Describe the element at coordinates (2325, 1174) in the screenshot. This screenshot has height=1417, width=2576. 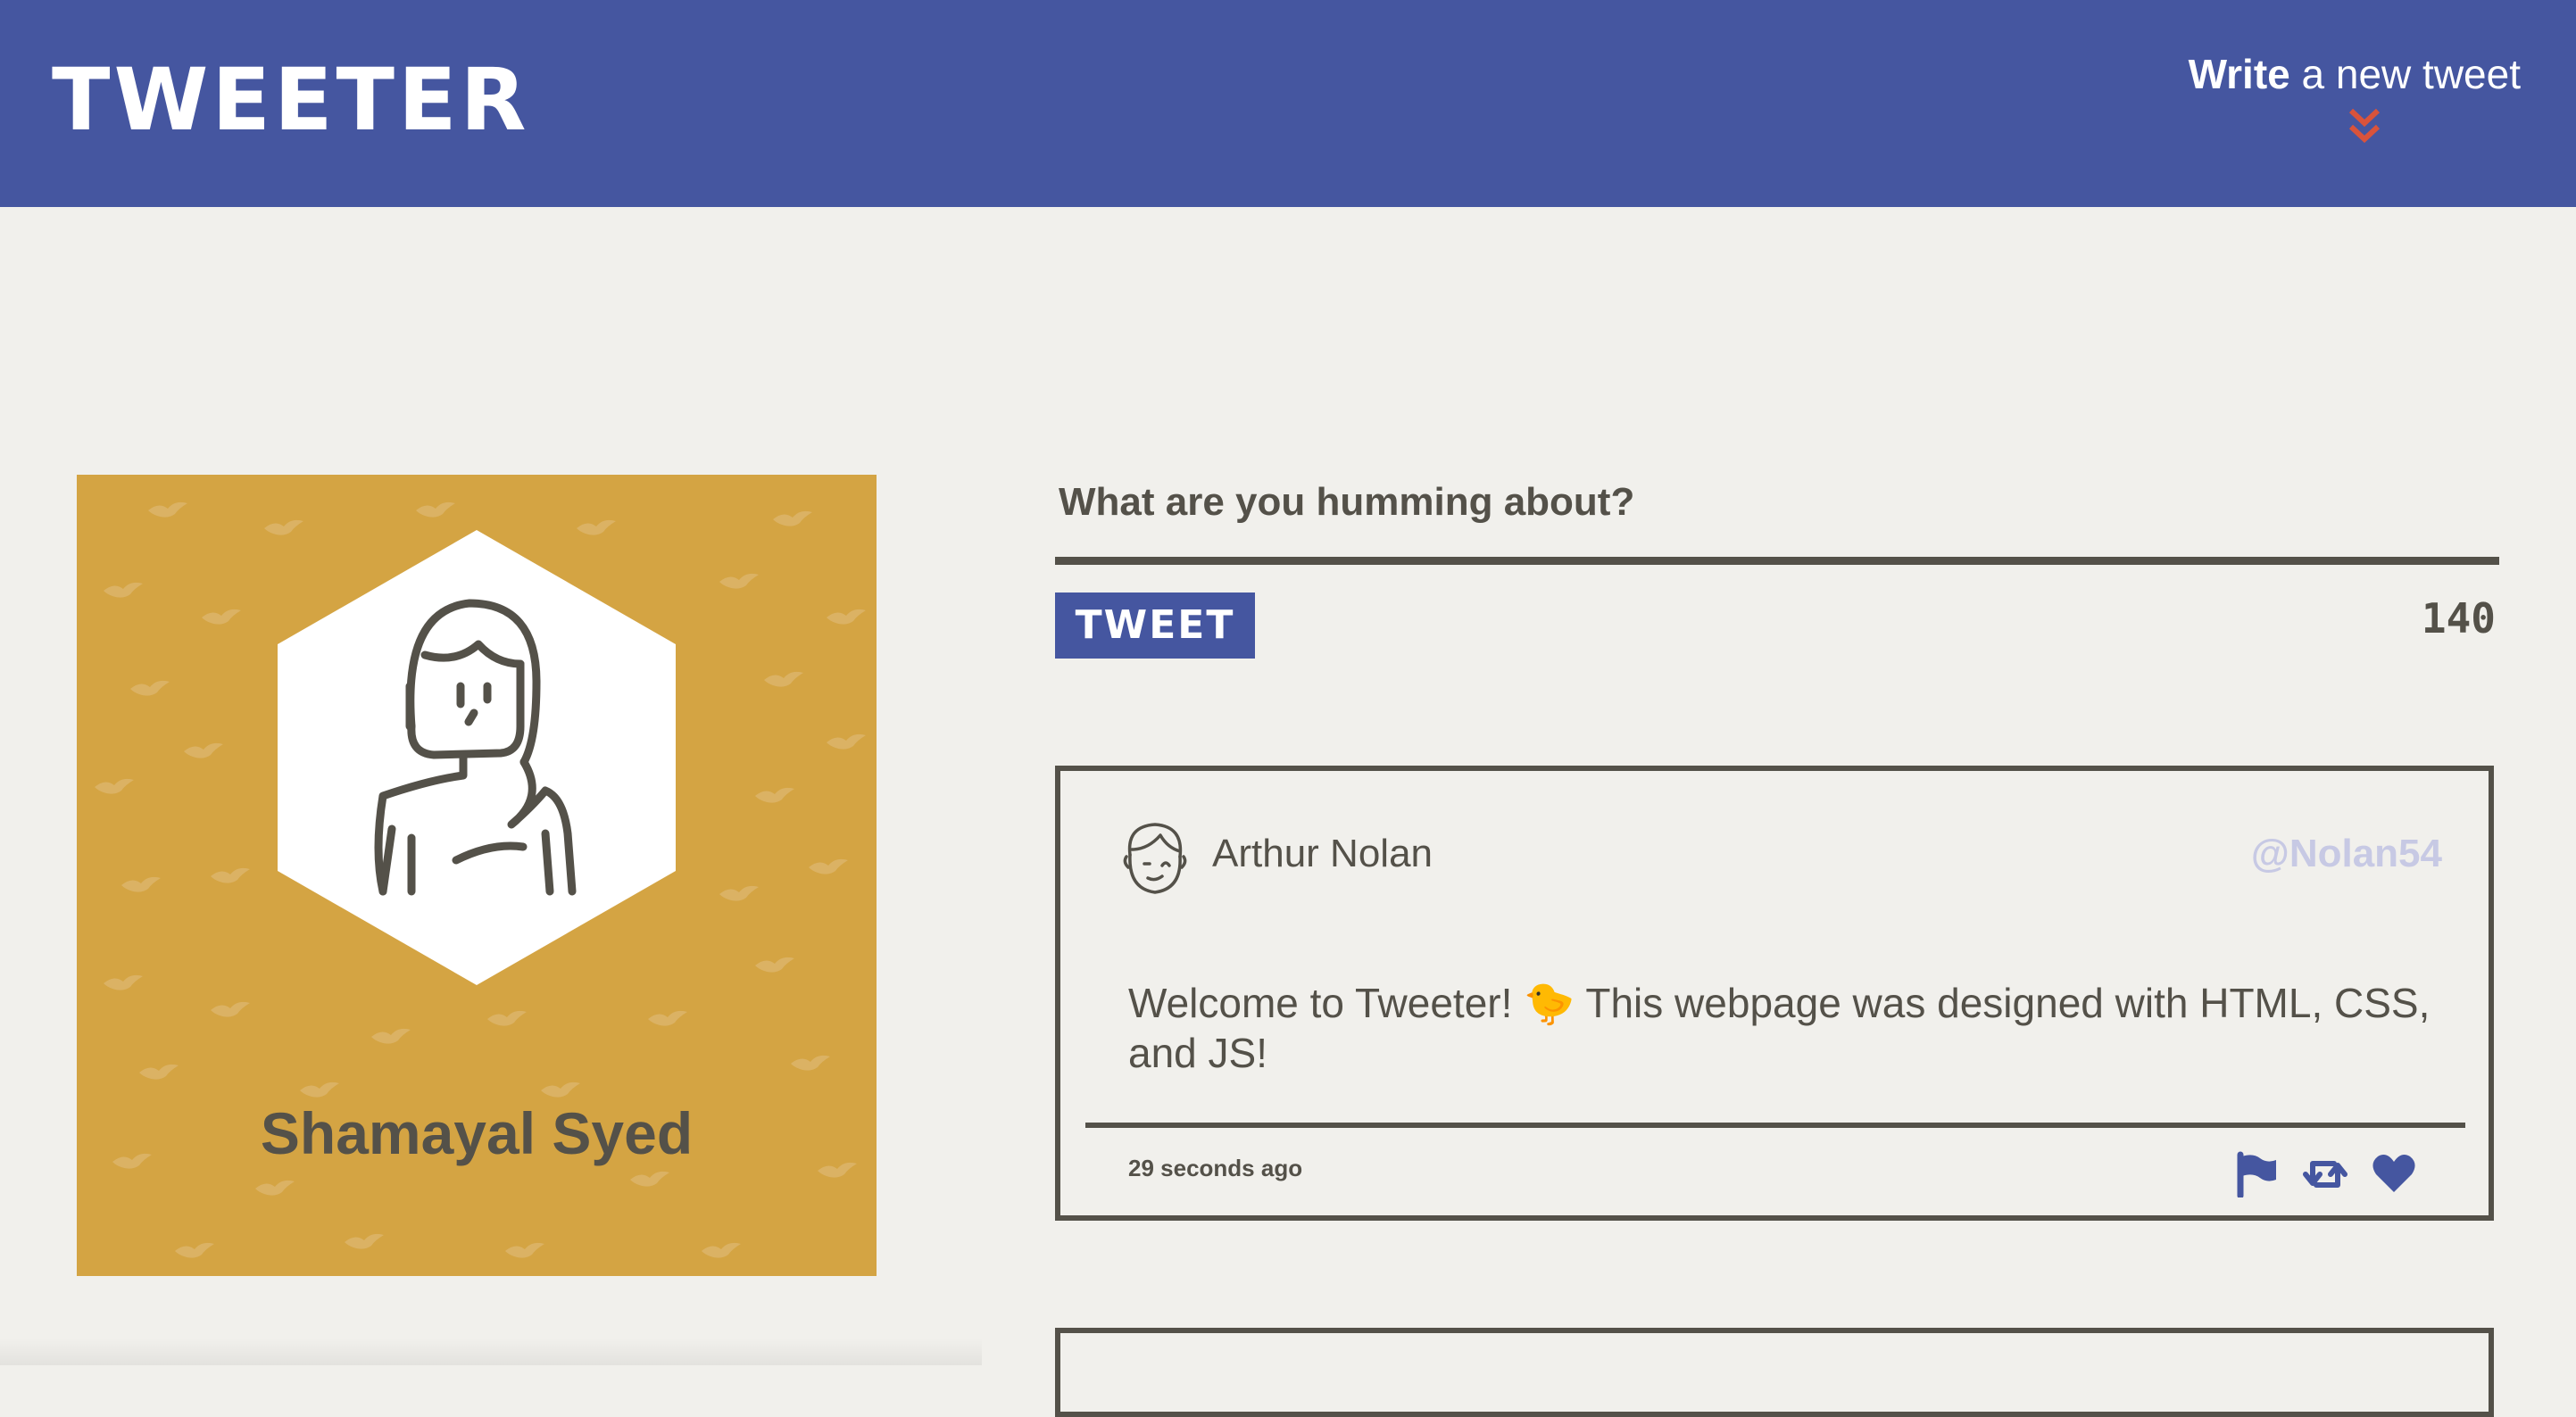
I see `retweet-icon` at that location.